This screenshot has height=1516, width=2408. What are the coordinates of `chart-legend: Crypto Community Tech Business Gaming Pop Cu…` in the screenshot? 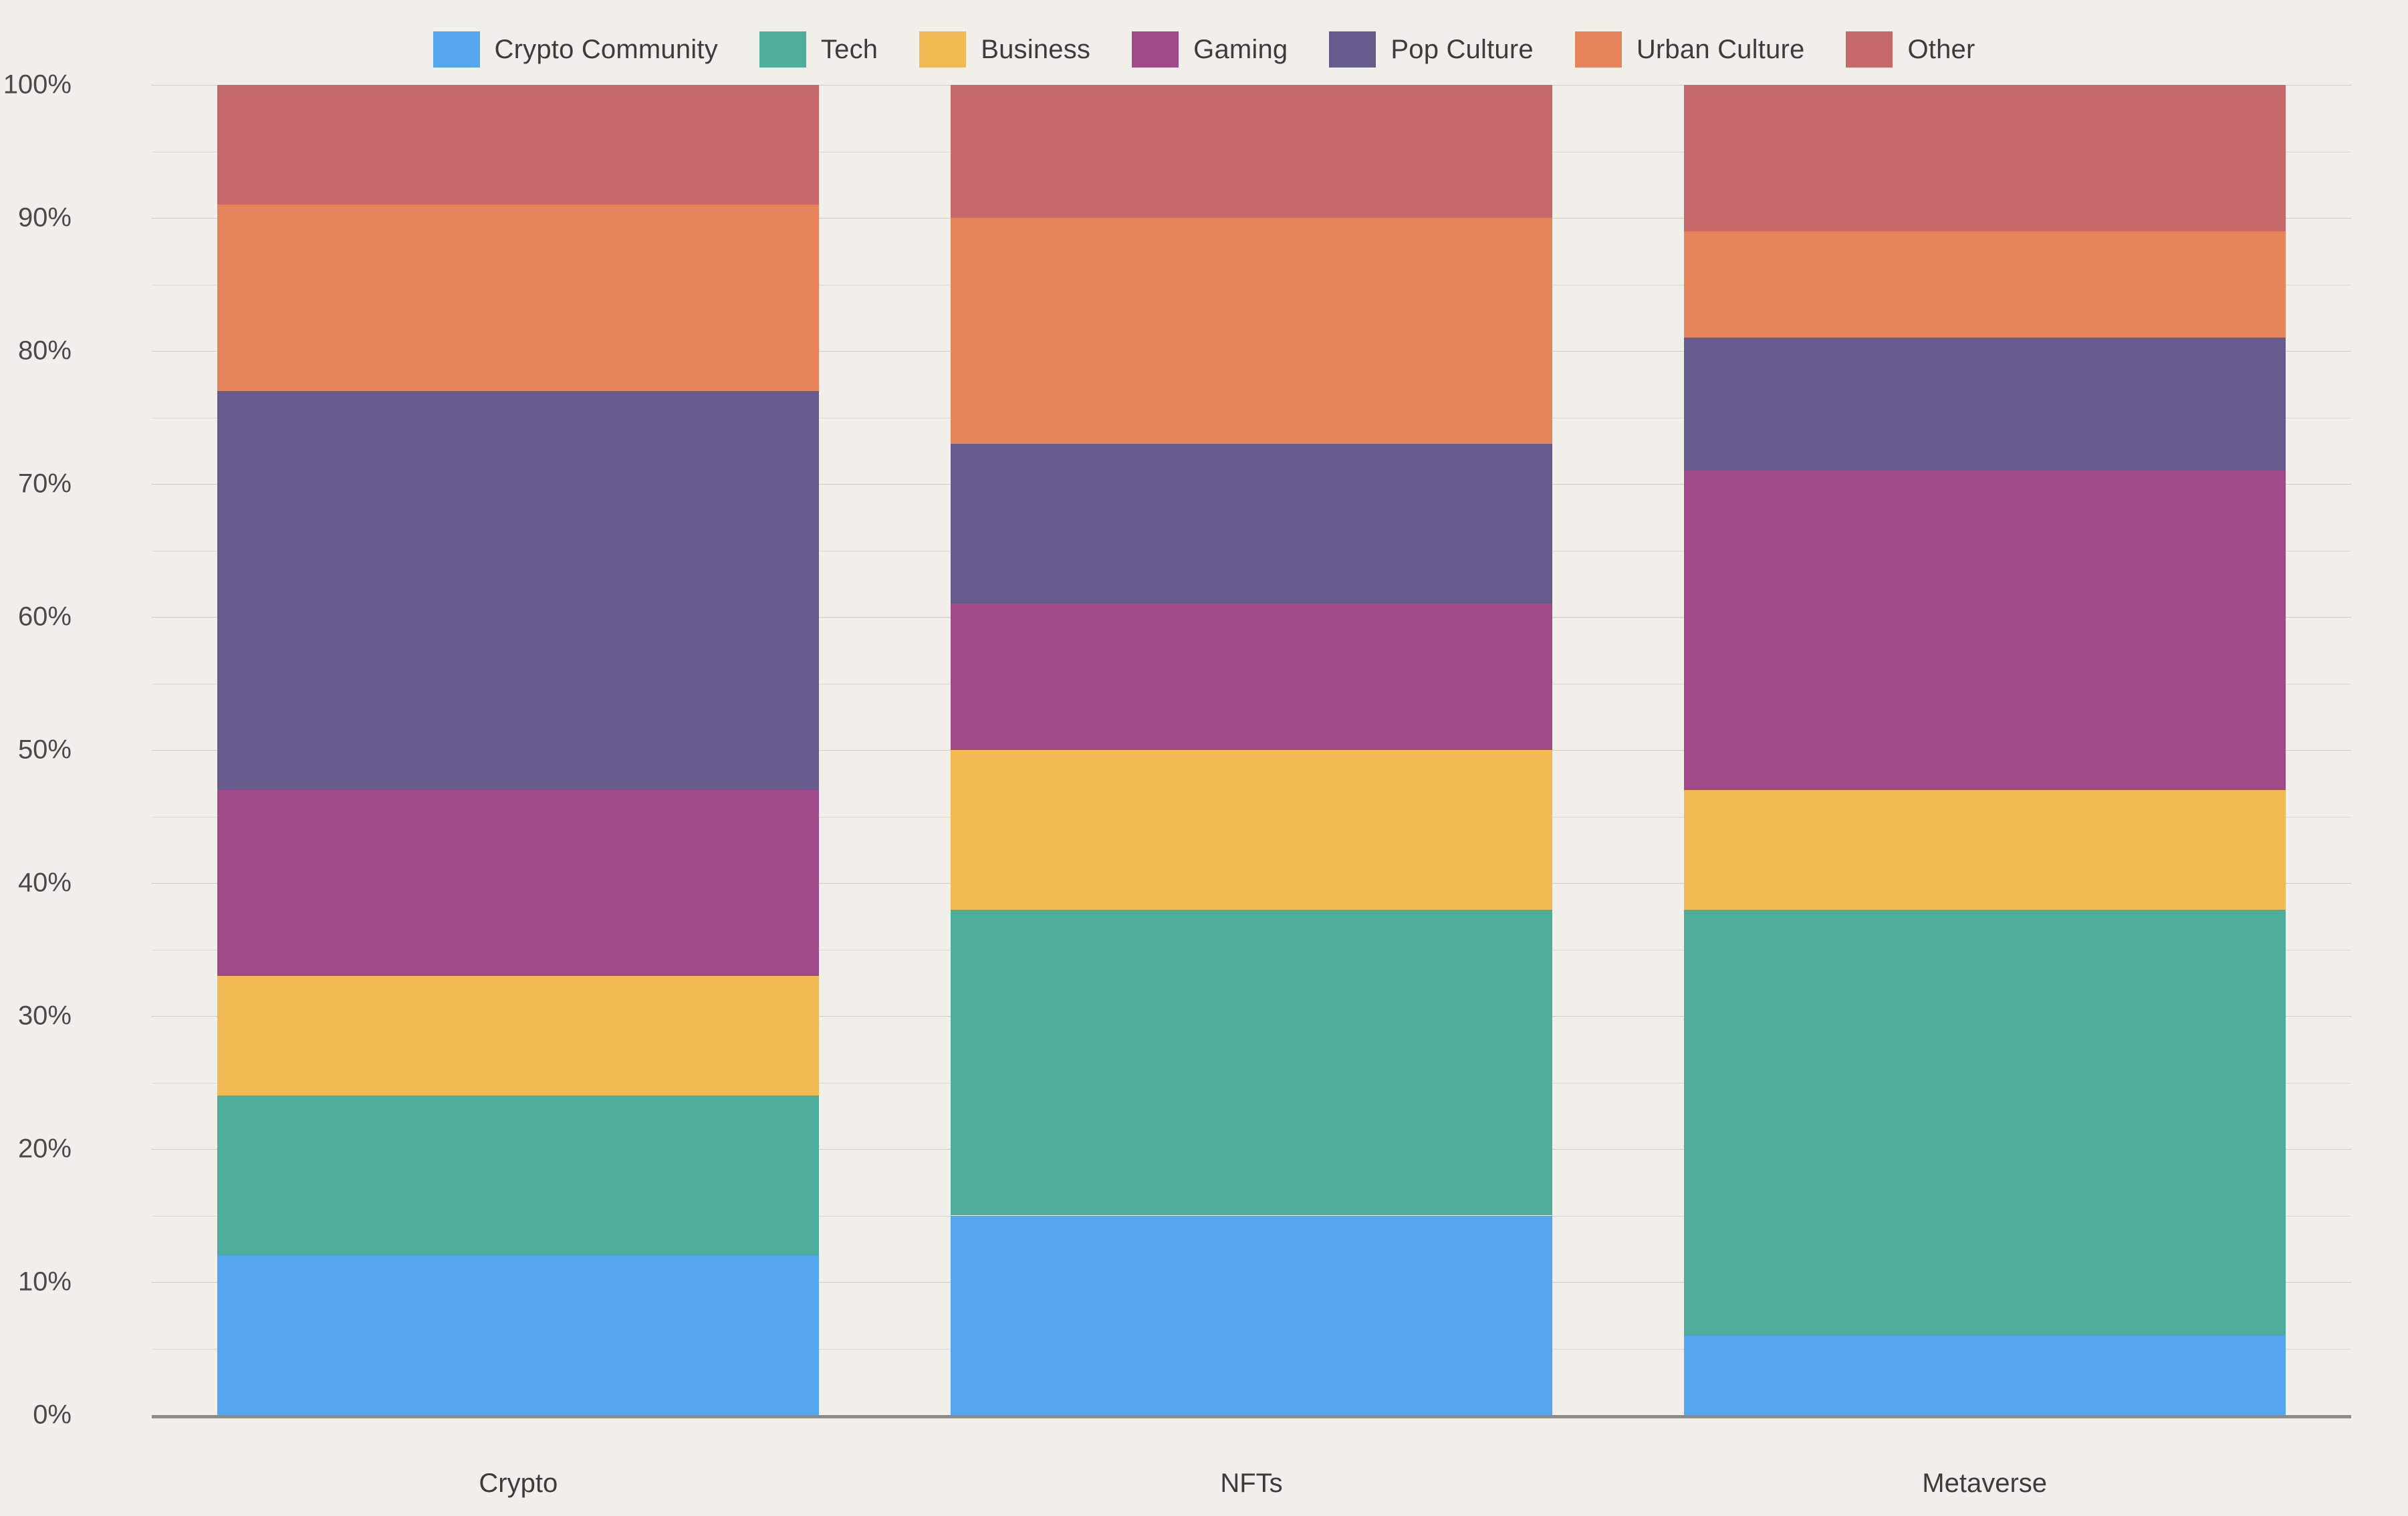 It's located at (1204, 49).